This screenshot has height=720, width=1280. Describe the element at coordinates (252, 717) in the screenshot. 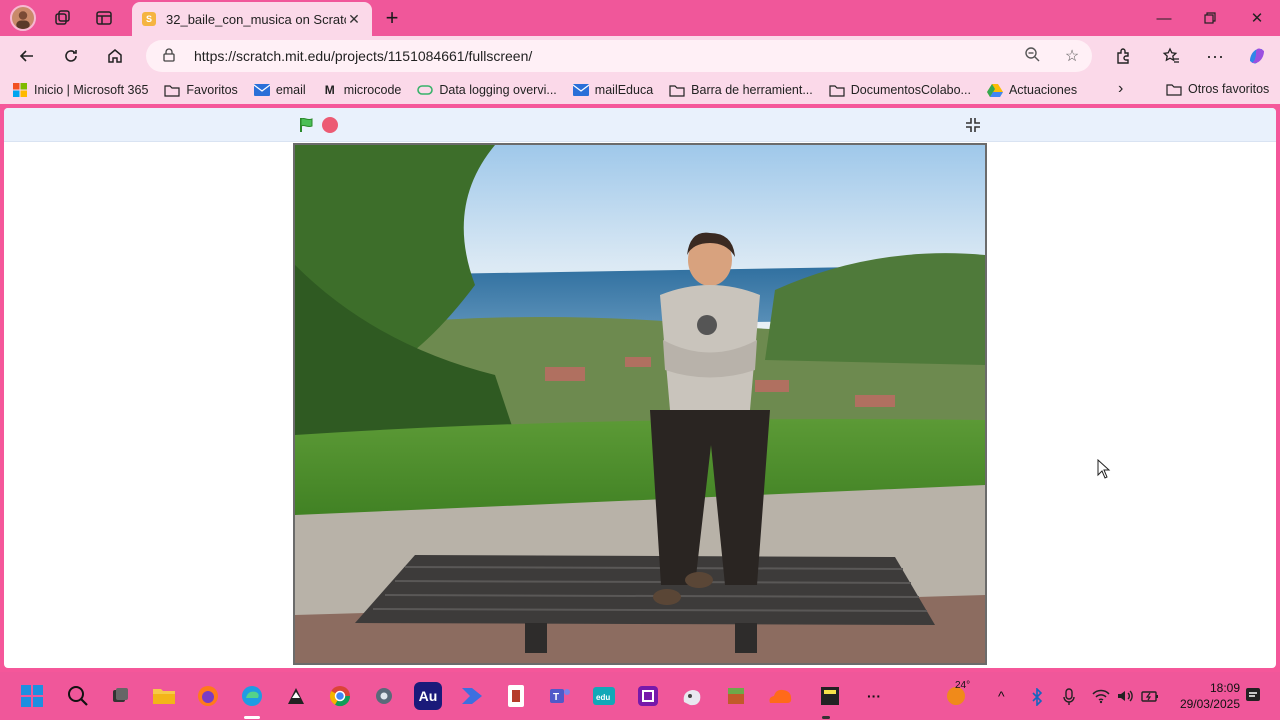

I see `active-app-indicator` at that location.